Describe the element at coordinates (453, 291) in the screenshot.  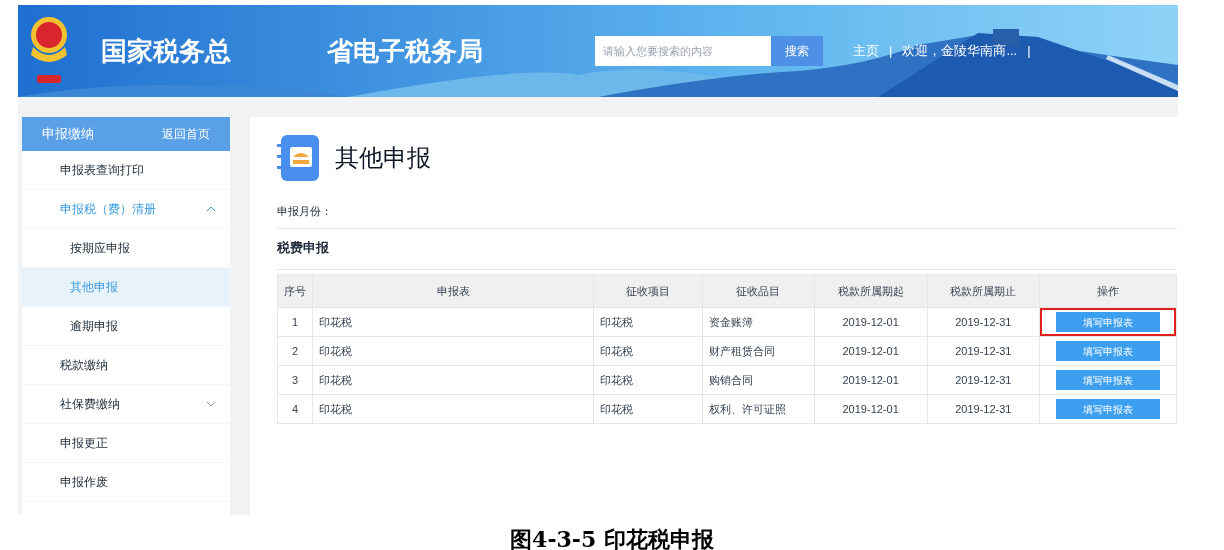
I see `column-header: 申报表` at that location.